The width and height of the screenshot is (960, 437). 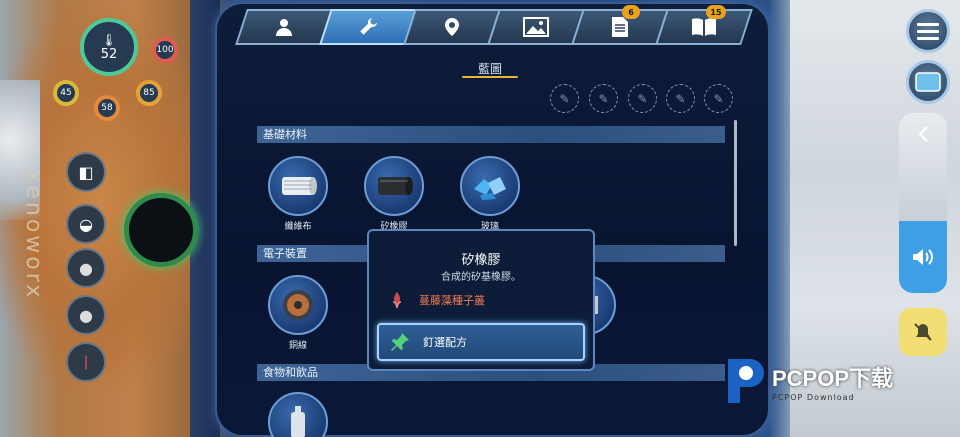 I want to click on item-label: 纖維布, so click(x=298, y=227).